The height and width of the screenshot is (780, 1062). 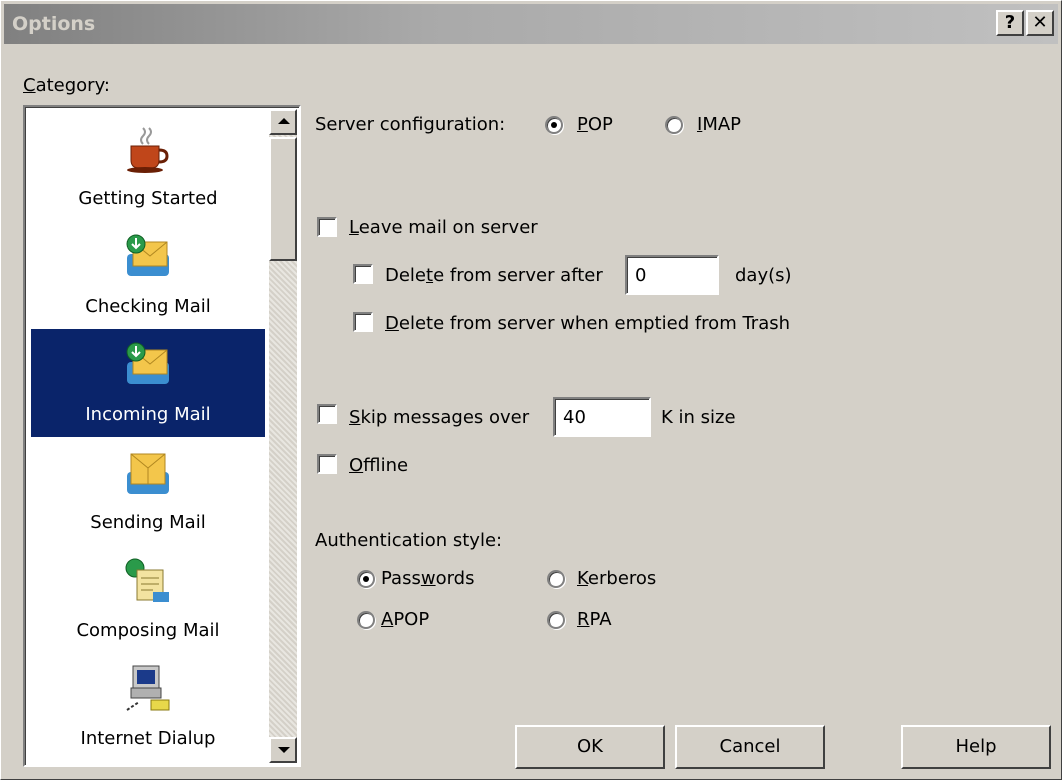 I want to click on arrow-down-icon, so click(x=284, y=750).